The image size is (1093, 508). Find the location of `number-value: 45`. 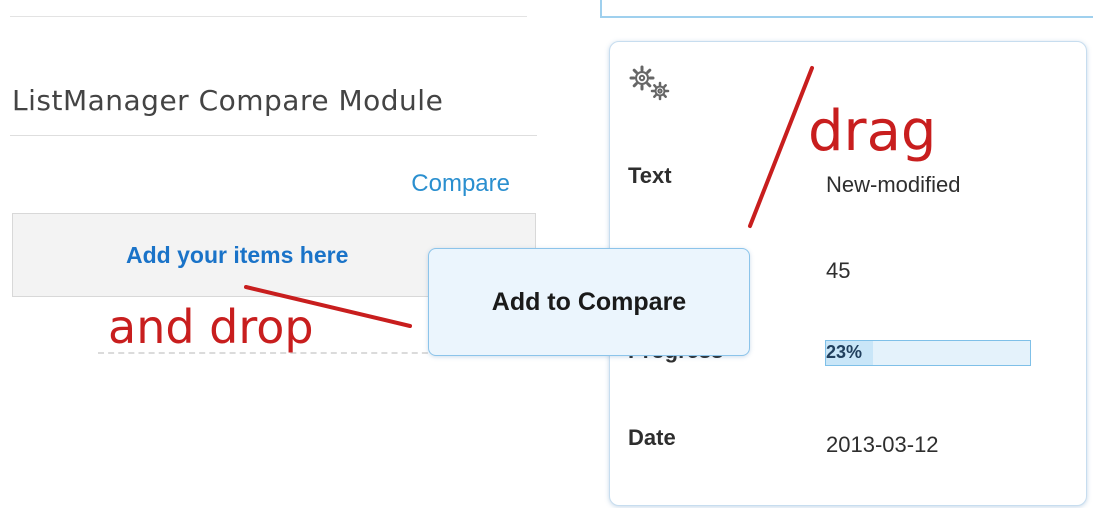

number-value: 45 is located at coordinates (838, 270).